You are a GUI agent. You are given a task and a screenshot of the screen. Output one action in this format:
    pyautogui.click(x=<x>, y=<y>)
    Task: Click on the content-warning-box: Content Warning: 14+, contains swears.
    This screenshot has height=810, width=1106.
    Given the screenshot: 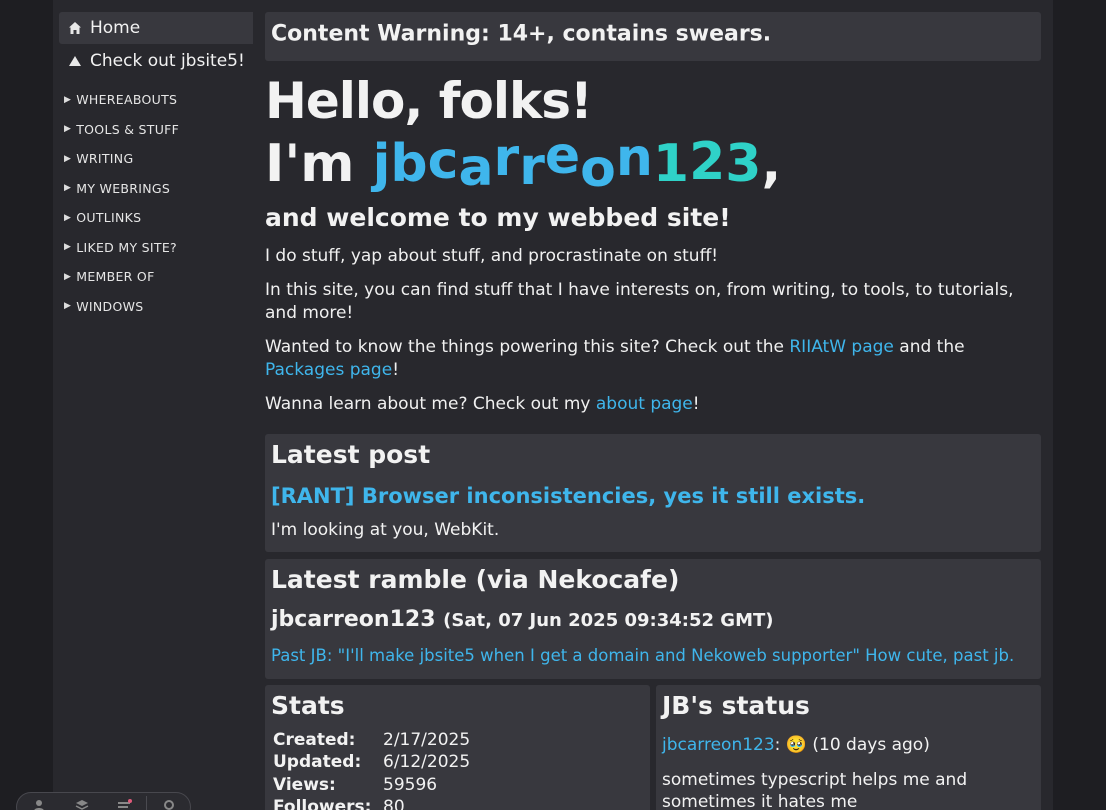 What is the action you would take?
    pyautogui.click(x=653, y=36)
    